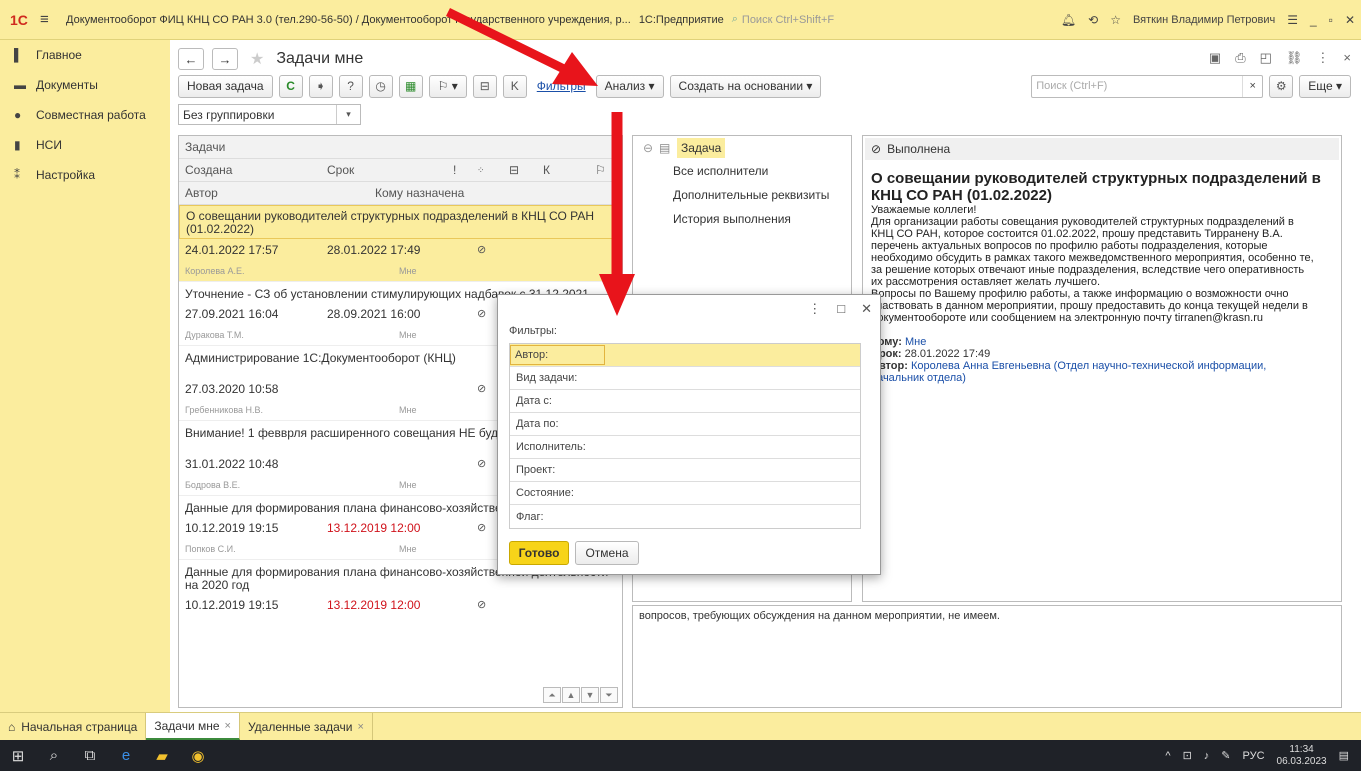 The image size is (1361, 771). Describe the element at coordinates (90, 755) in the screenshot. I see `task-view-icon: ⧉` at that location.